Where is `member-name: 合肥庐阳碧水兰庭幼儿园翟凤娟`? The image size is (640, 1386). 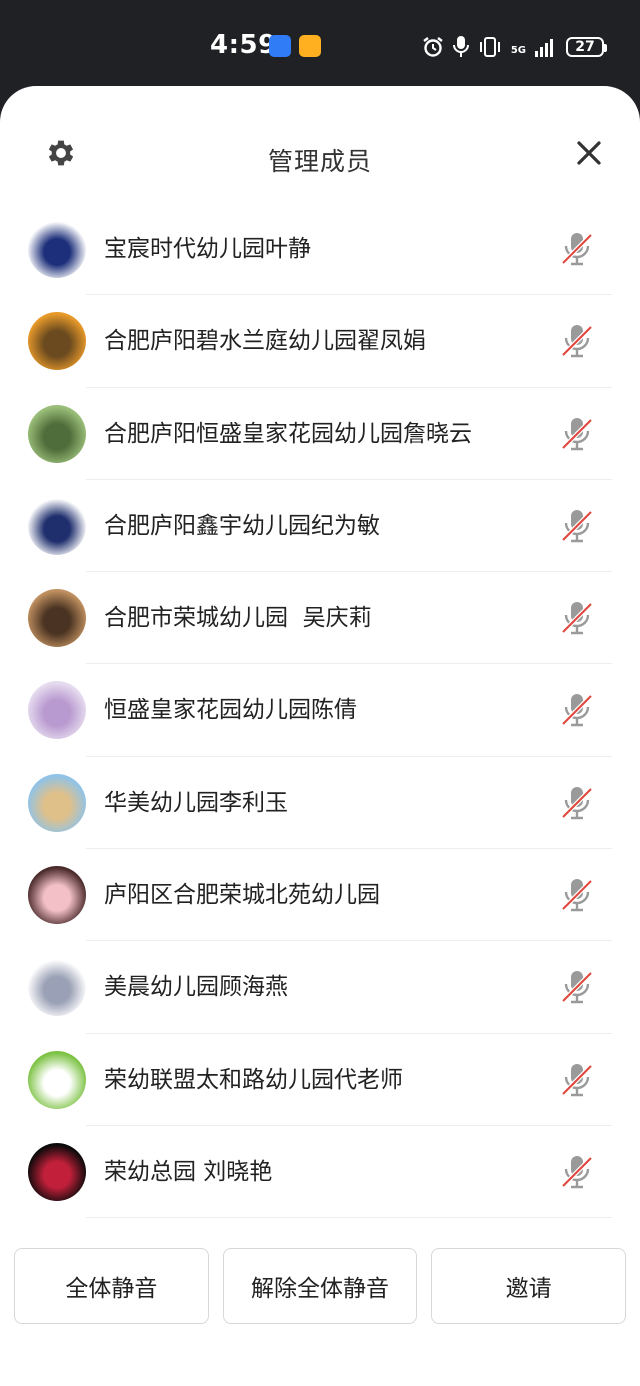
member-name: 合肥庐阳碧水兰庭幼儿园翟凤娟 is located at coordinates (265, 341).